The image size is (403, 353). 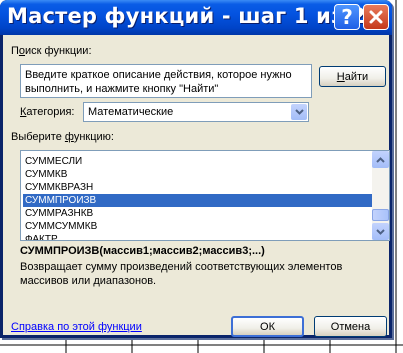 I want to click on find-button: Найти, so click(x=352, y=76).